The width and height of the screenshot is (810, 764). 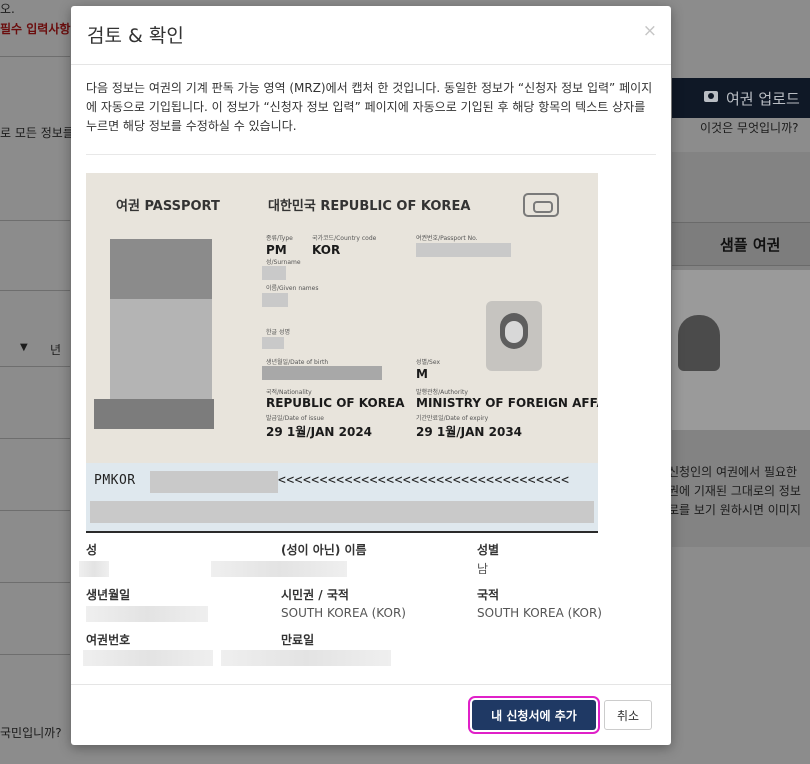 I want to click on redacted-surname, so click(x=274, y=273).